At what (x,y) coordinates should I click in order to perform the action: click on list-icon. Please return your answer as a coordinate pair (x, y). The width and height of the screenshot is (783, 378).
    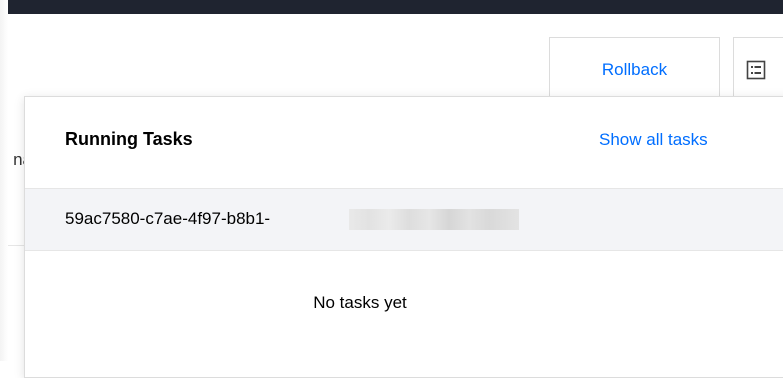
    Looking at the image, I should click on (756, 70).